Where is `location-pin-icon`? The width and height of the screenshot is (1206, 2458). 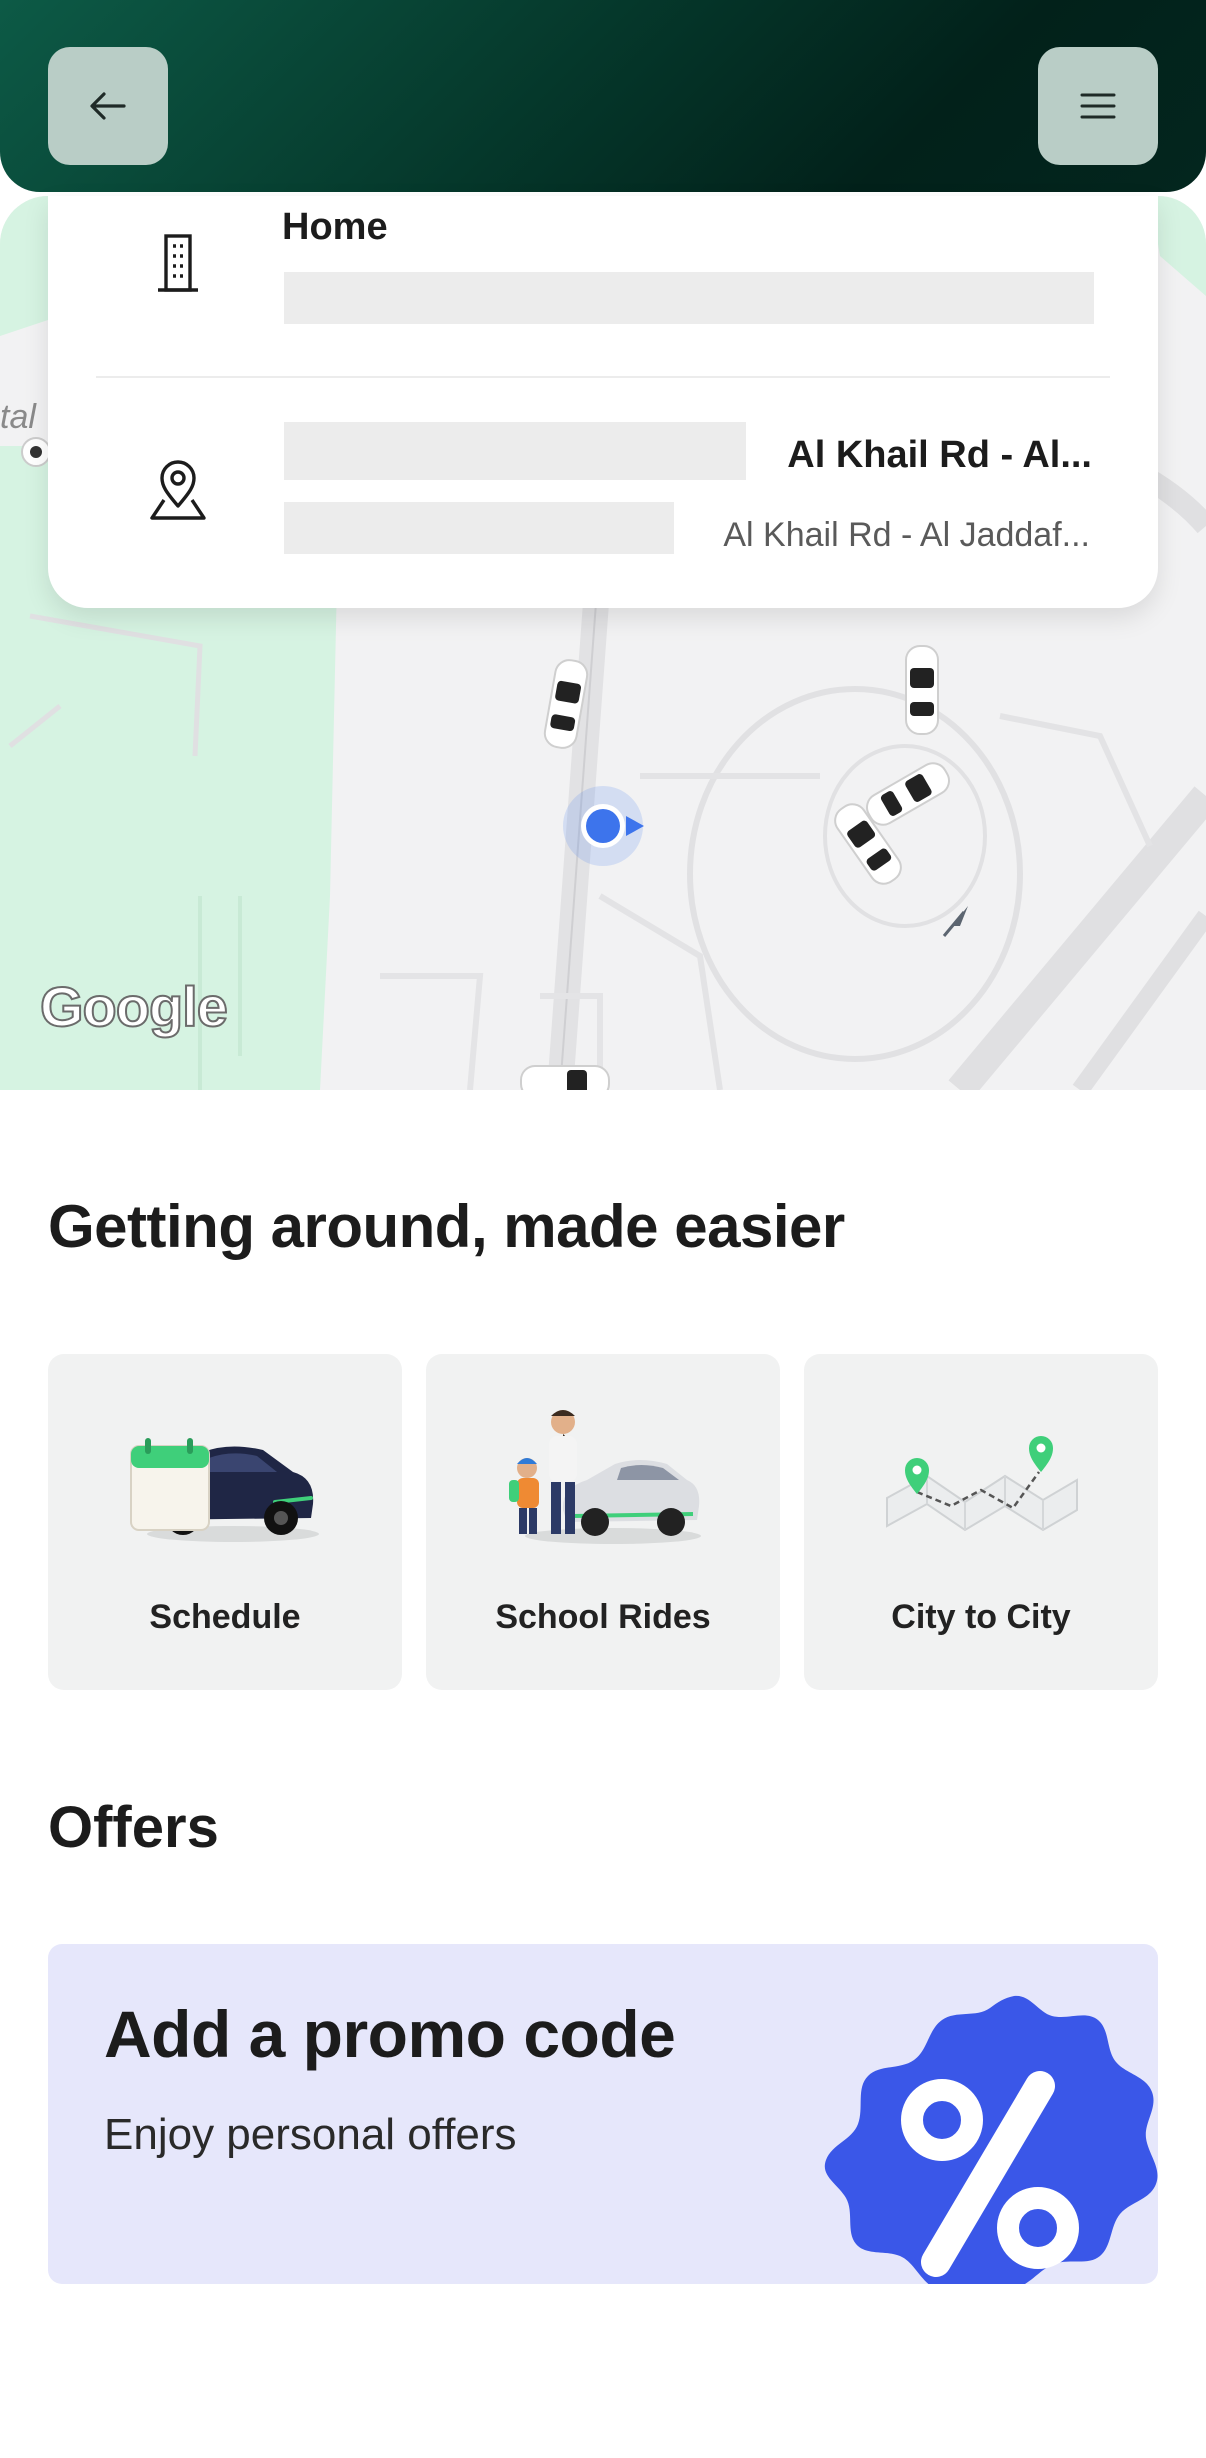 location-pin-icon is located at coordinates (178, 490).